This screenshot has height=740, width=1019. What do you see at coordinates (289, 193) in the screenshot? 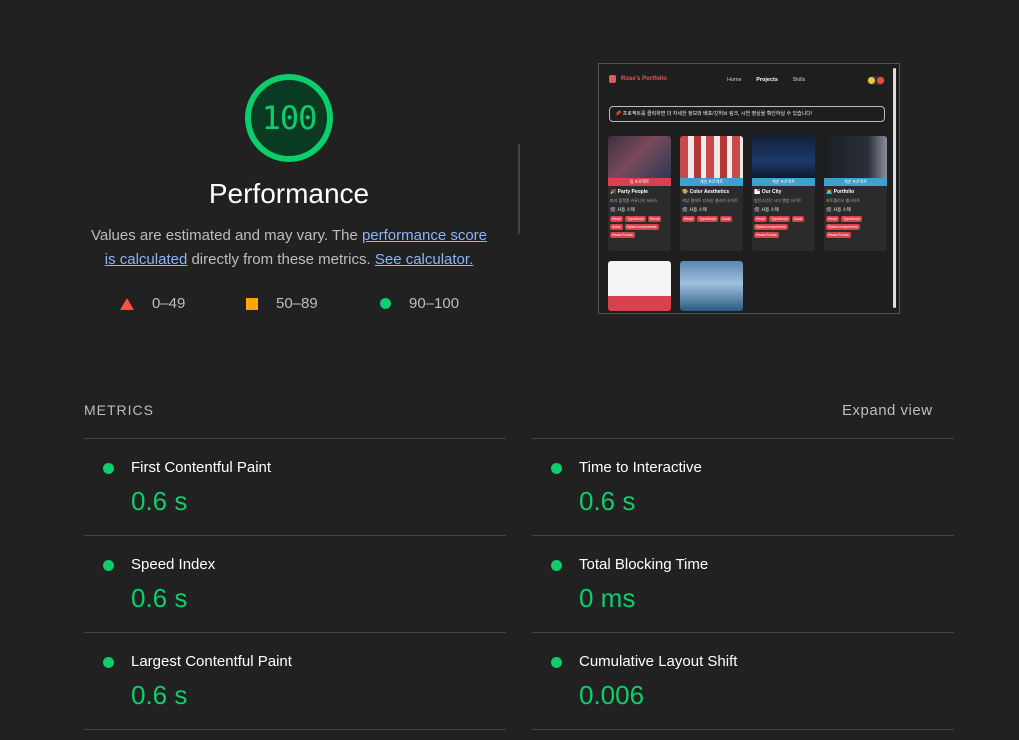
I see `category-title: Performance` at bounding box center [289, 193].